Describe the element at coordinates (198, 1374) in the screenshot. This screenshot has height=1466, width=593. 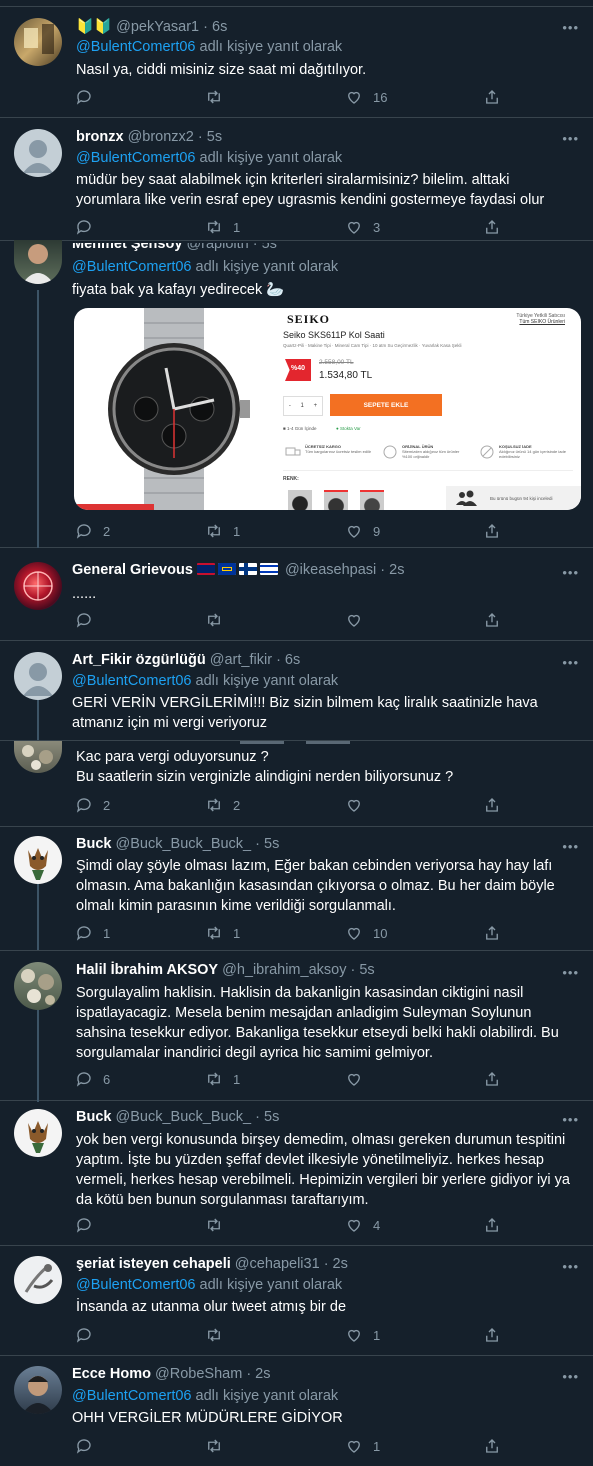
I see `user-handle: @RobeSham` at that location.